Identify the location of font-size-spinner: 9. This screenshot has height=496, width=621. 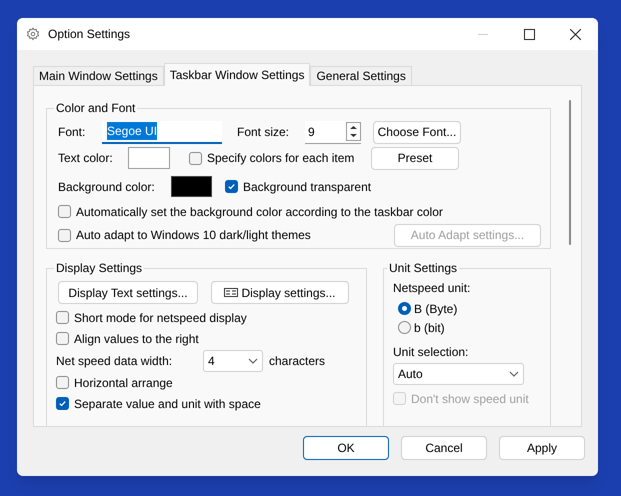
(333, 132).